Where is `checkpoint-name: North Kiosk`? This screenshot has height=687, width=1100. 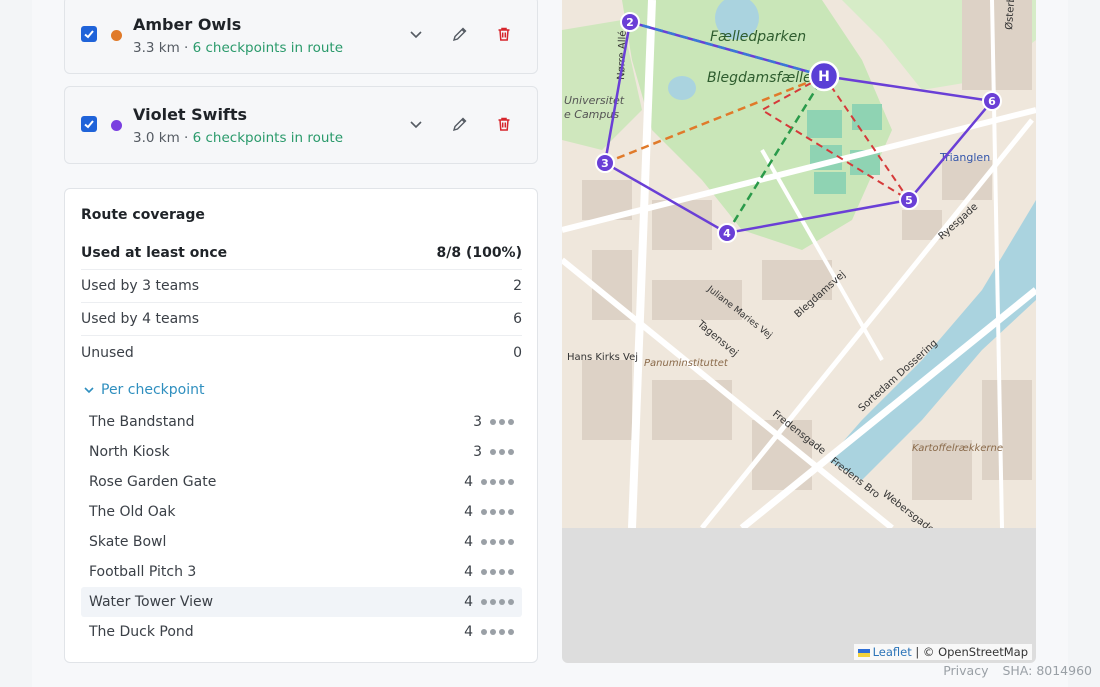 checkpoint-name: North Kiosk is located at coordinates (129, 452).